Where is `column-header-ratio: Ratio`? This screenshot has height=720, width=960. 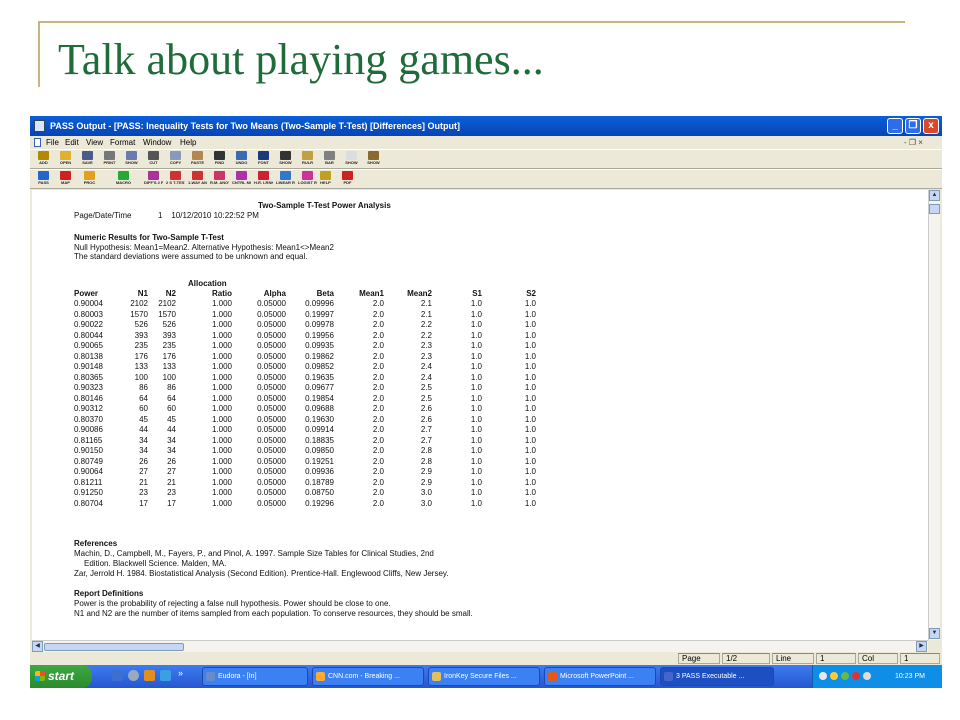
column-header-ratio: Ratio is located at coordinates (222, 293).